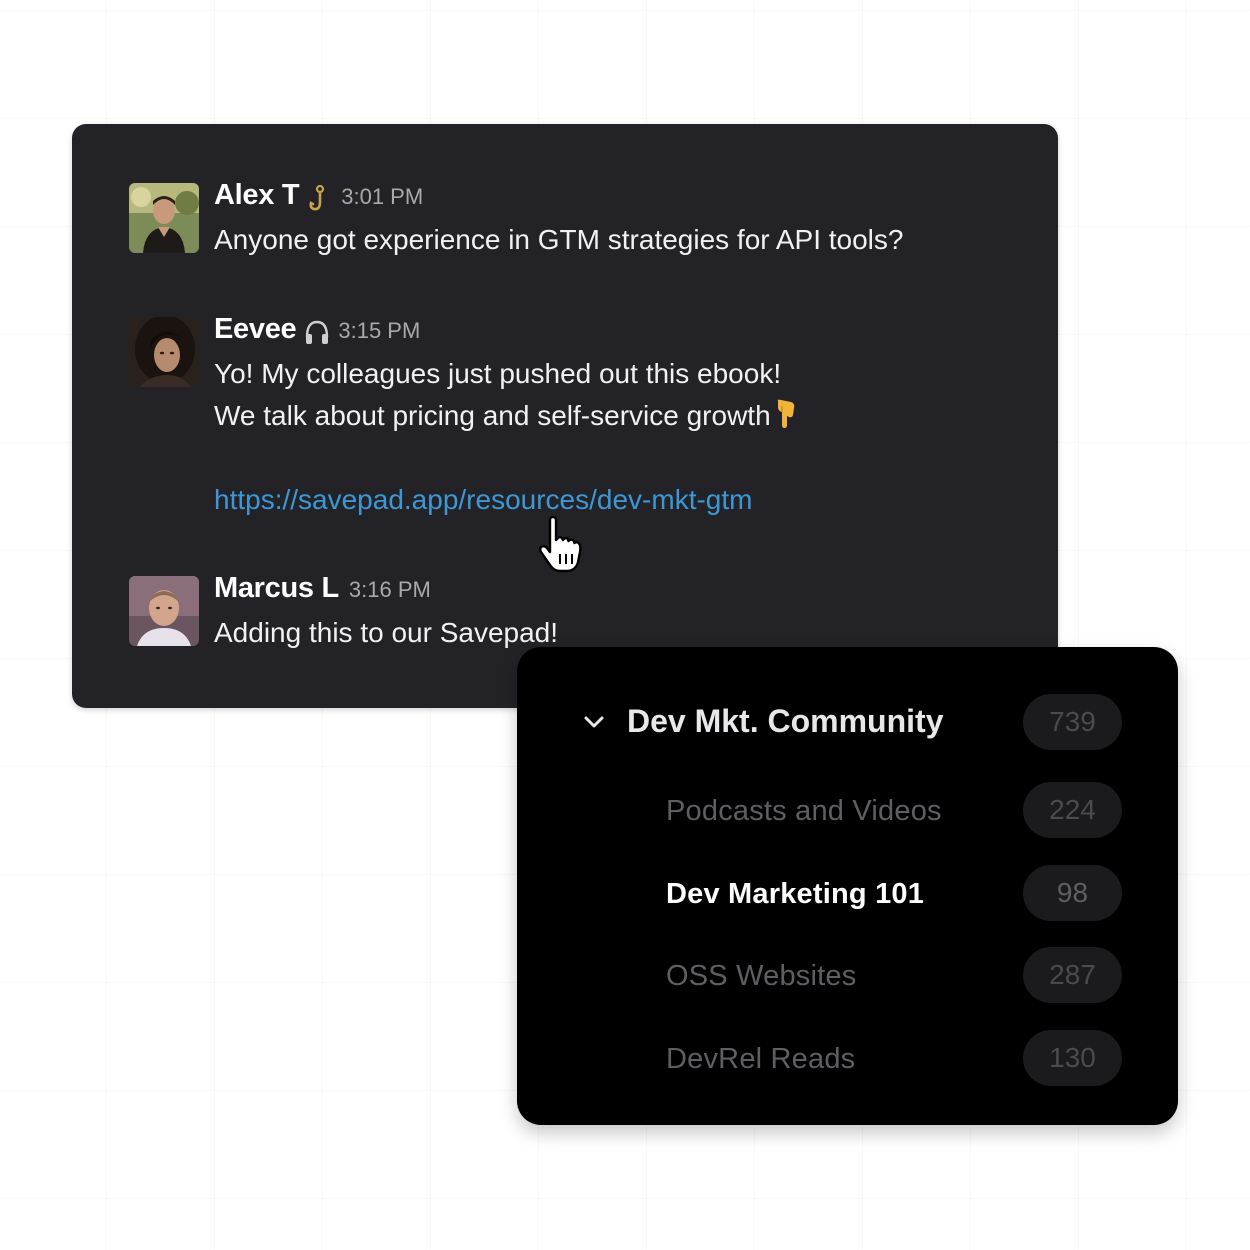 This screenshot has width=1250, height=1250. What do you see at coordinates (616, 333) in the screenshot?
I see `message-header: Eevee 3:15 PM` at bounding box center [616, 333].